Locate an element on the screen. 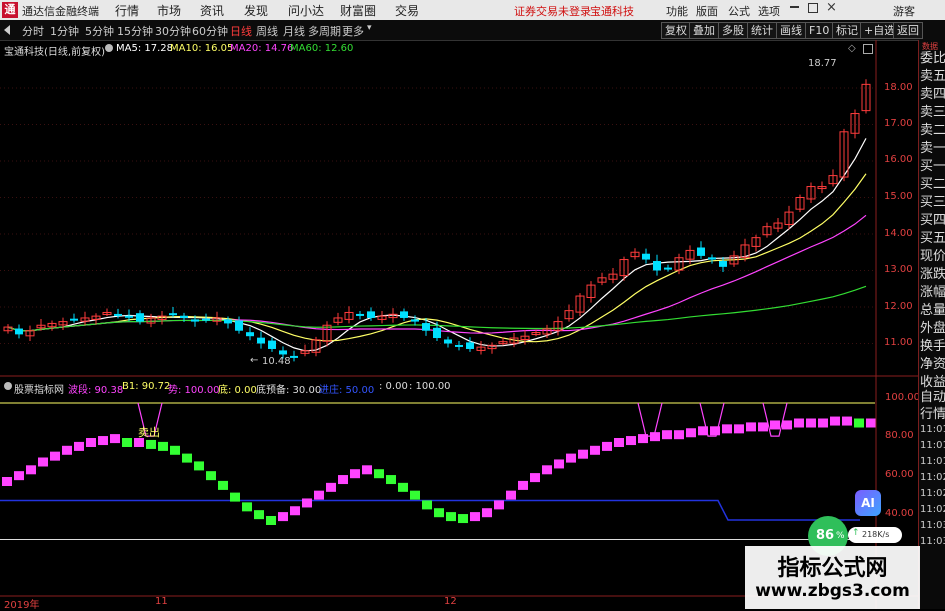 Image resolution: width=945 pixels, height=611 pixels. period-tab-weekly: 周线 is located at coordinates (267, 31).